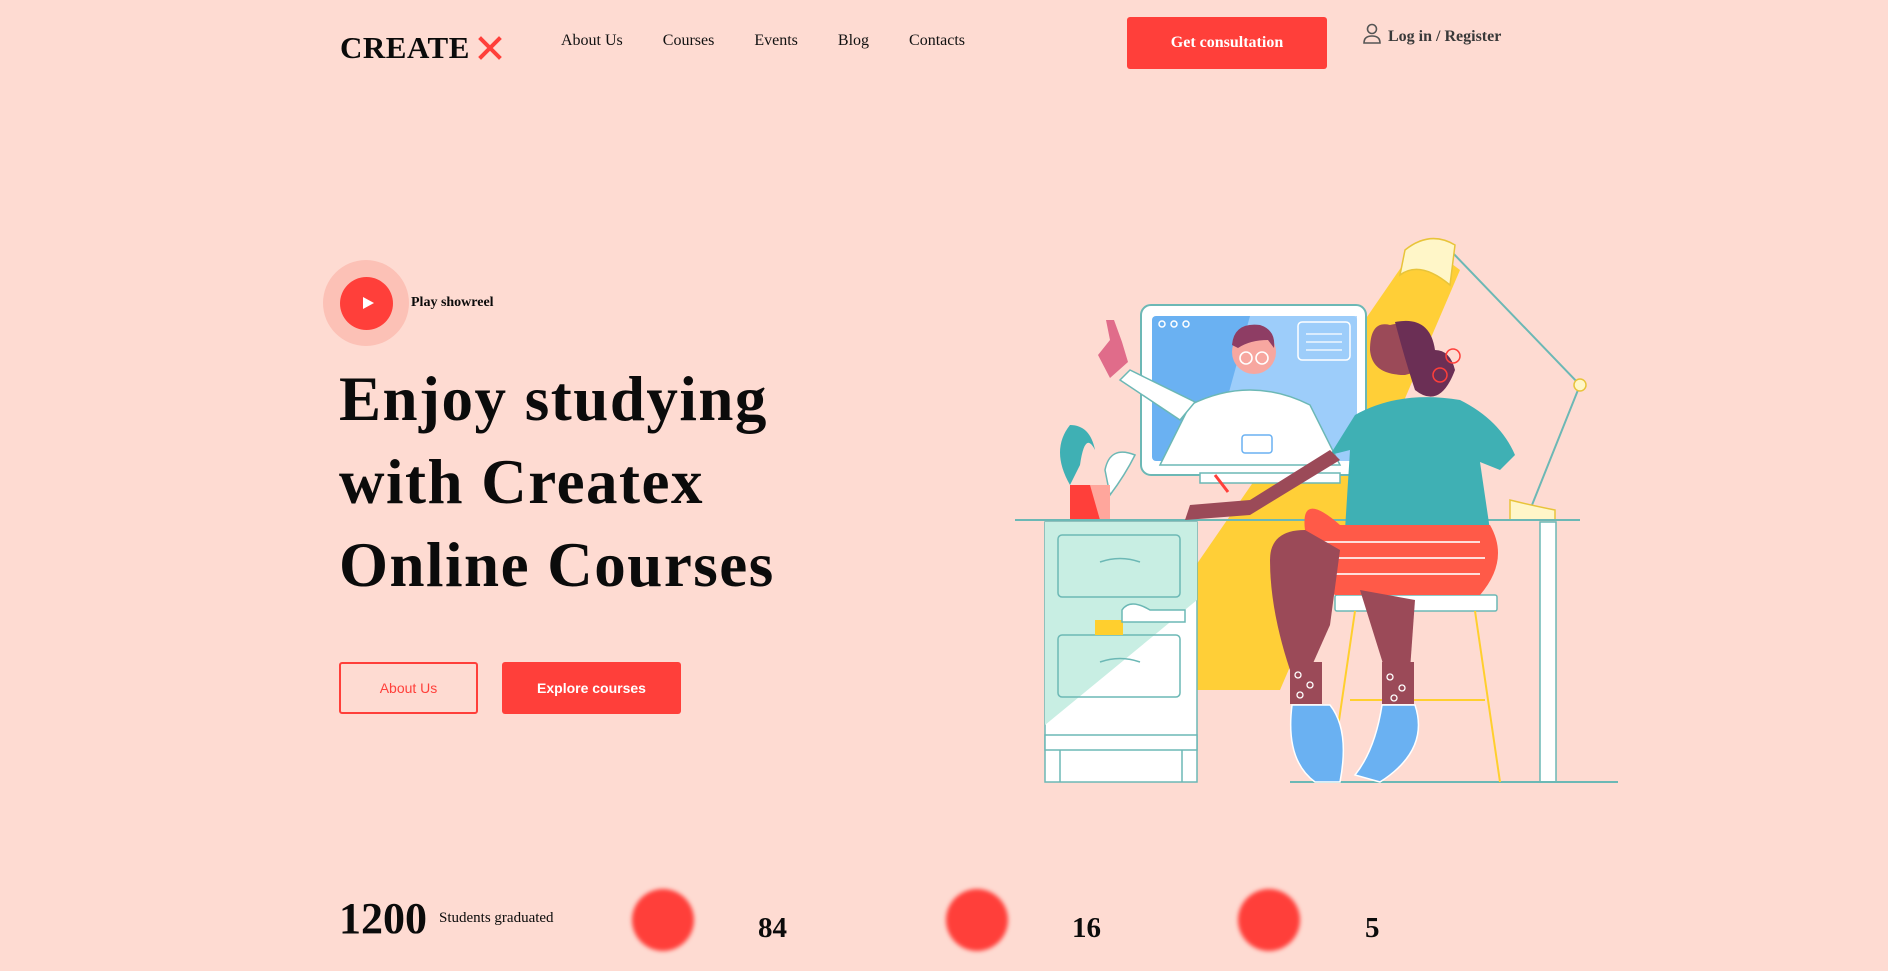 The image size is (1888, 971). Describe the element at coordinates (383, 918) in the screenshot. I see `stat-value: 1200` at that location.